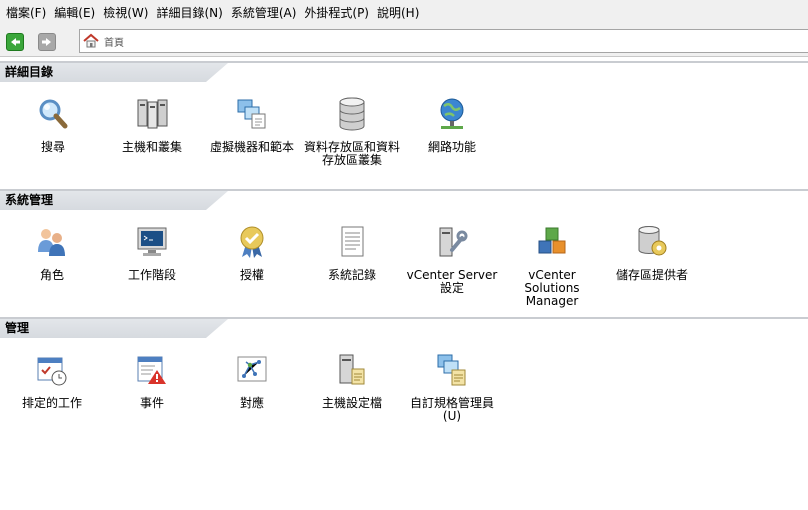  I want to click on section-tab, so click(114, 328).